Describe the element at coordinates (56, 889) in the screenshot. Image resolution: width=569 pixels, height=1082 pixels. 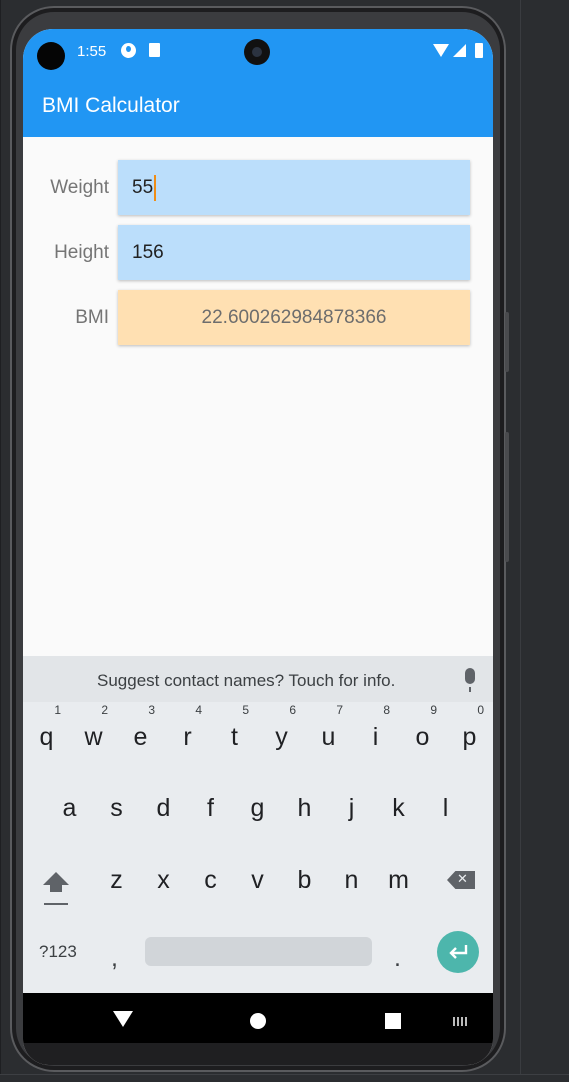
I see `shift-icon` at that location.